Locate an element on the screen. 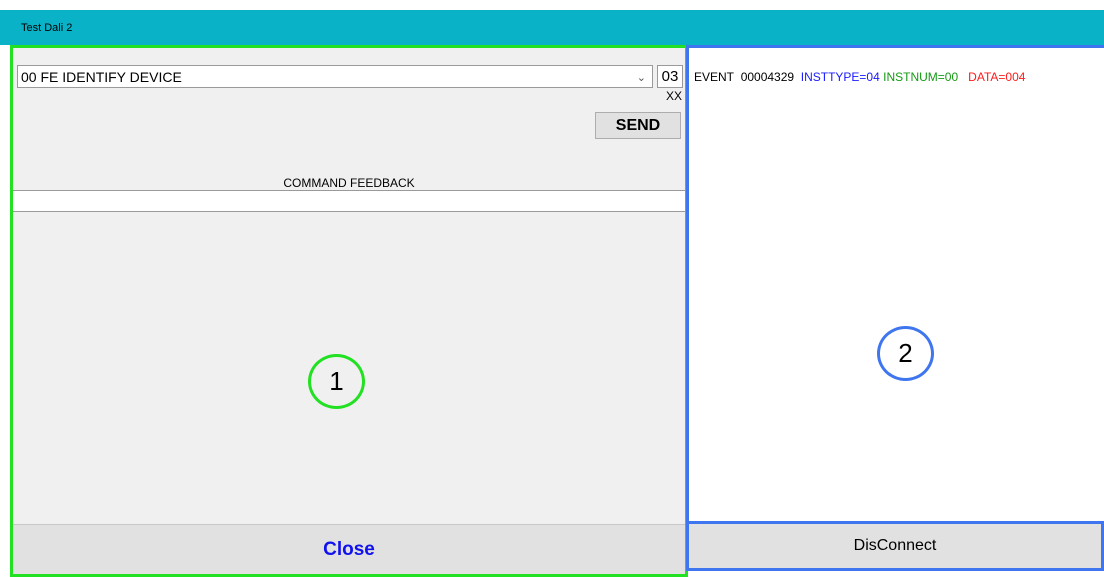  close-button: Close is located at coordinates (349, 549).